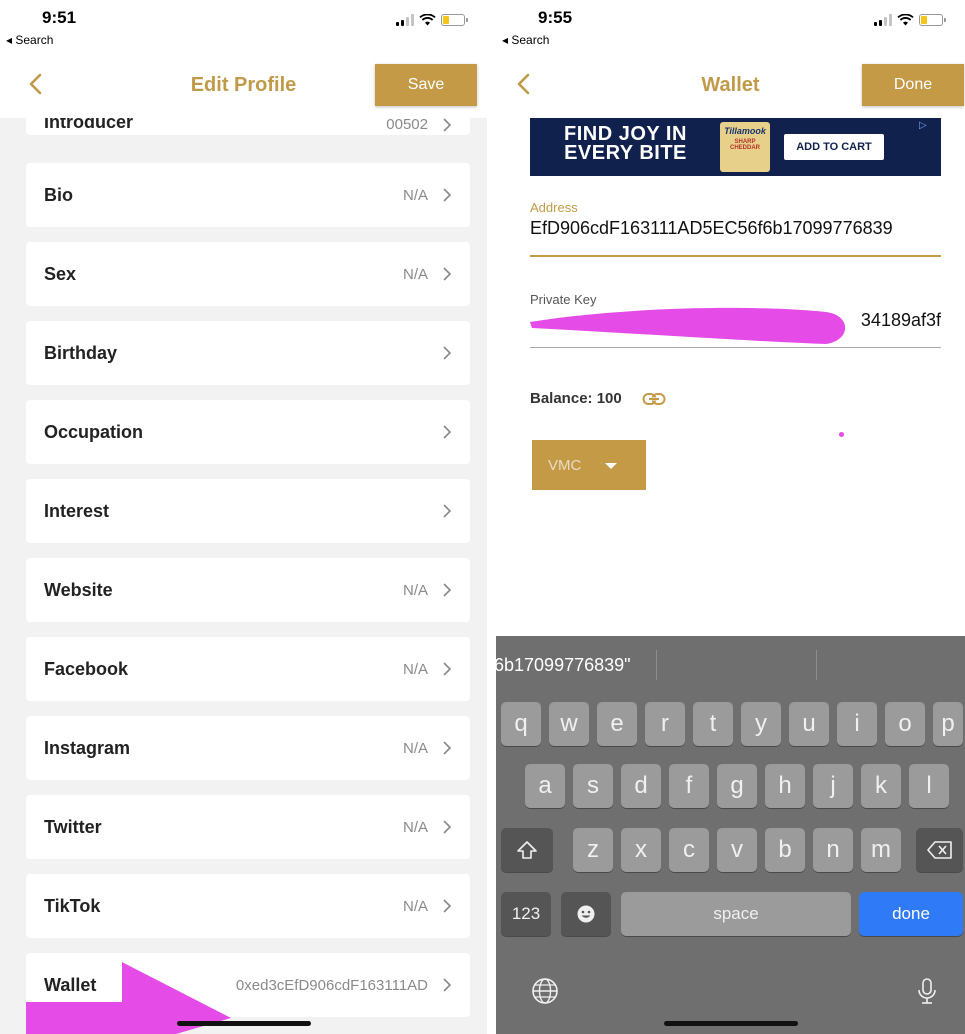  What do you see at coordinates (598, 398) in the screenshot?
I see `balance-row: Balance: 100` at bounding box center [598, 398].